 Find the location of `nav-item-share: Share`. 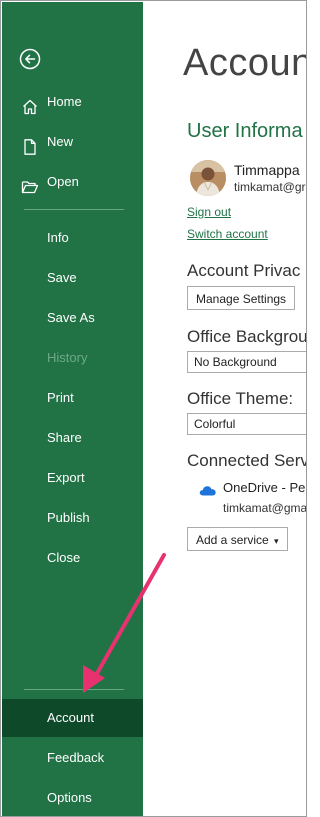

nav-item-share: Share is located at coordinates (72, 438).